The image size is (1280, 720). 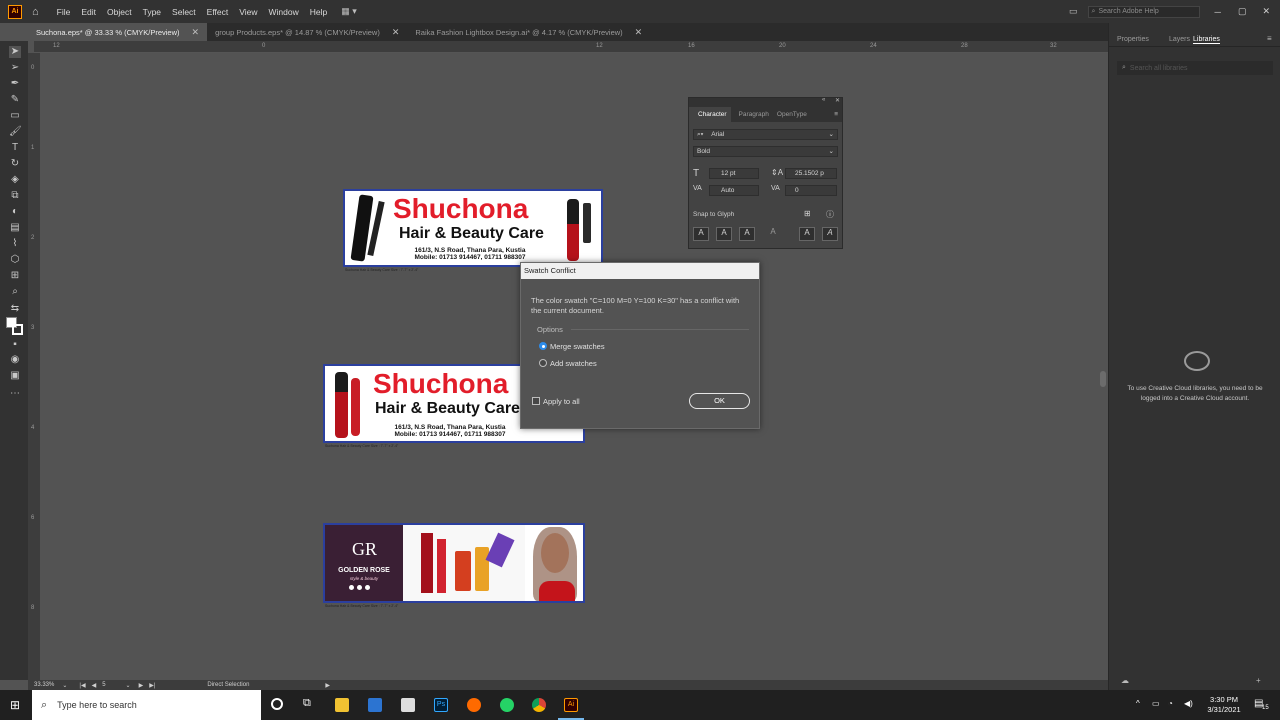 I want to click on clock: 3:30 PM 3/31/2021, so click(x=1224, y=705).